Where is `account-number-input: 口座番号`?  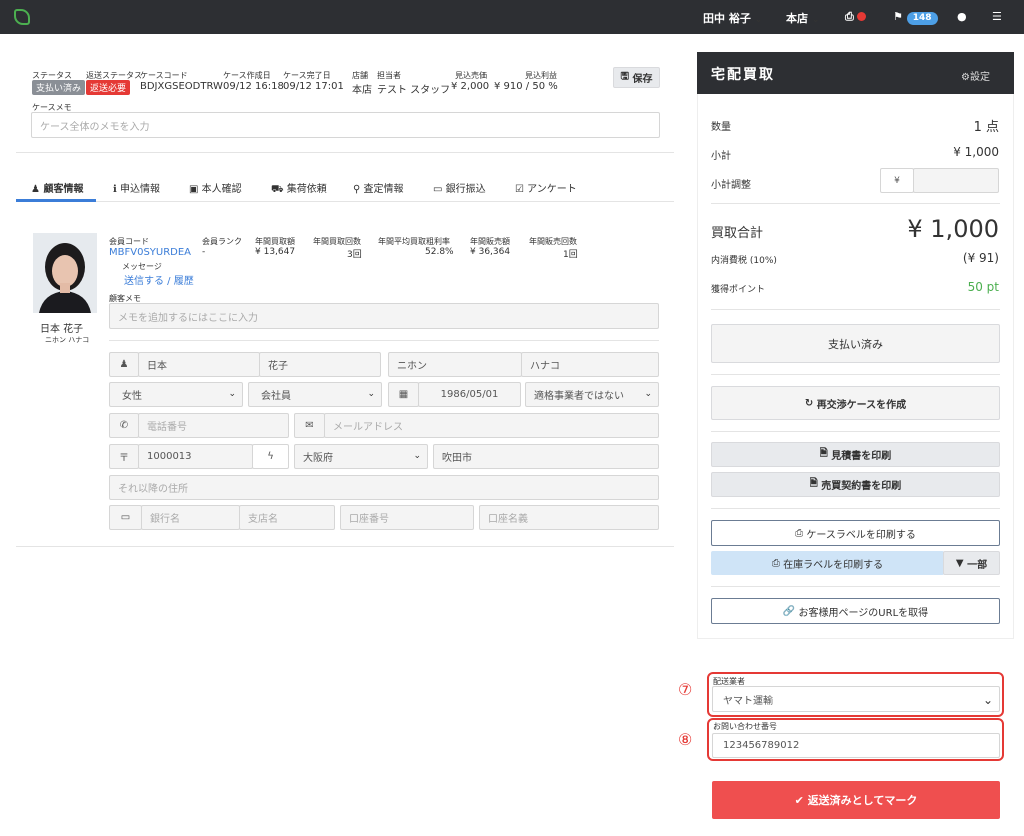 account-number-input: 口座番号 is located at coordinates (407, 517).